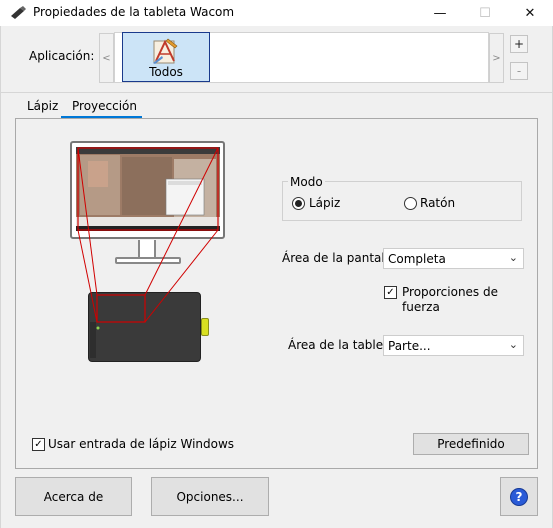  I want to click on radio-selected-dot, so click(298, 203).